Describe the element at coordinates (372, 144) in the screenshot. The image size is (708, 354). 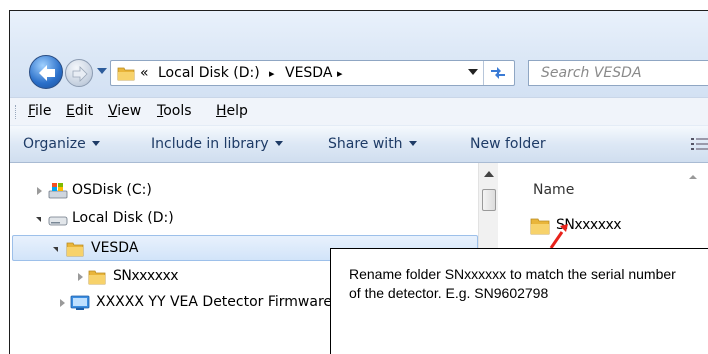
I see `share-with-button: Share with` at that location.